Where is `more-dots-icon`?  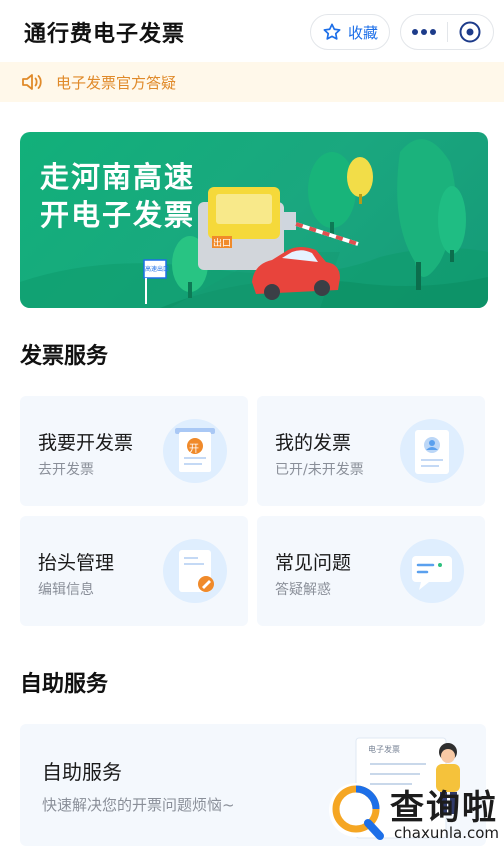 more-dots-icon is located at coordinates (423, 32).